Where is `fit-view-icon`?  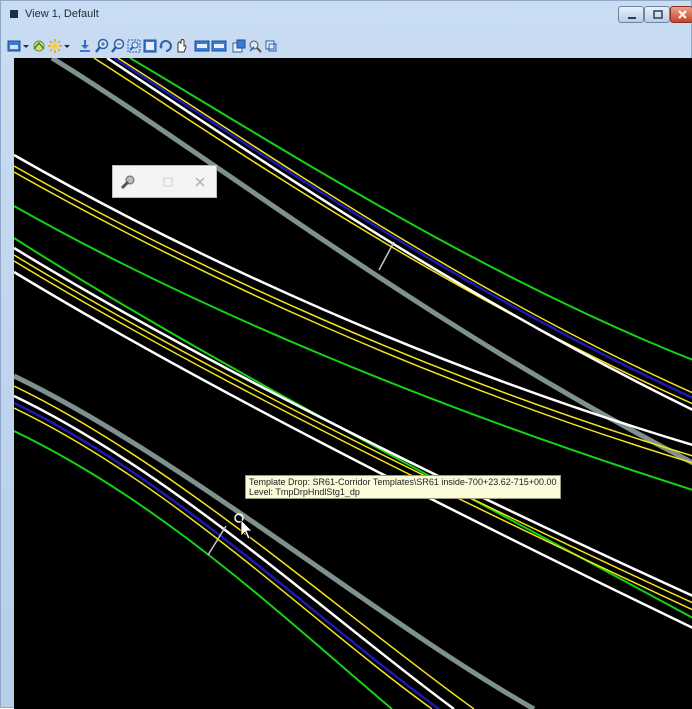
fit-view-icon is located at coordinates (150, 46).